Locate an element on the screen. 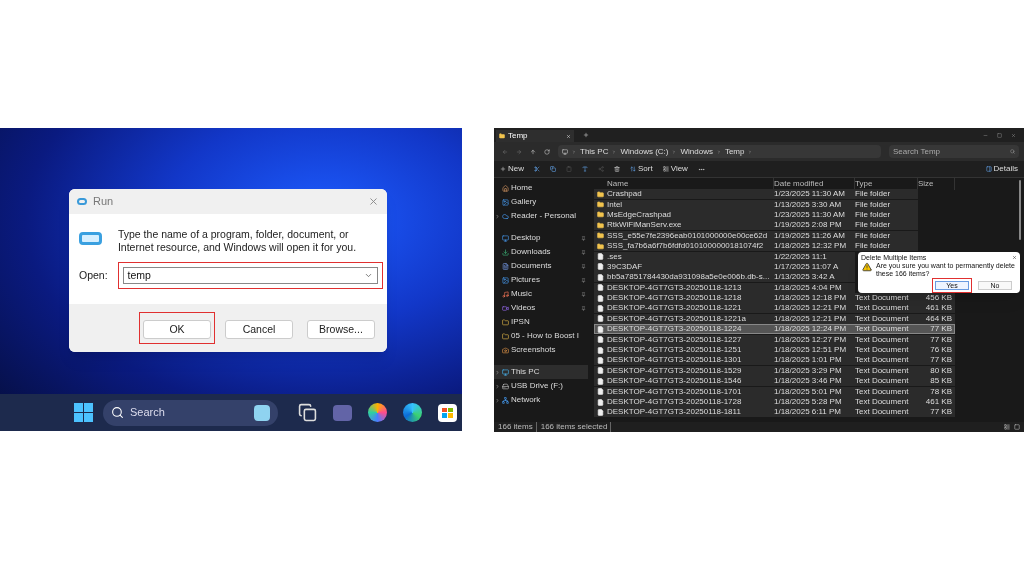  minimize-icon is located at coordinates (985, 135).